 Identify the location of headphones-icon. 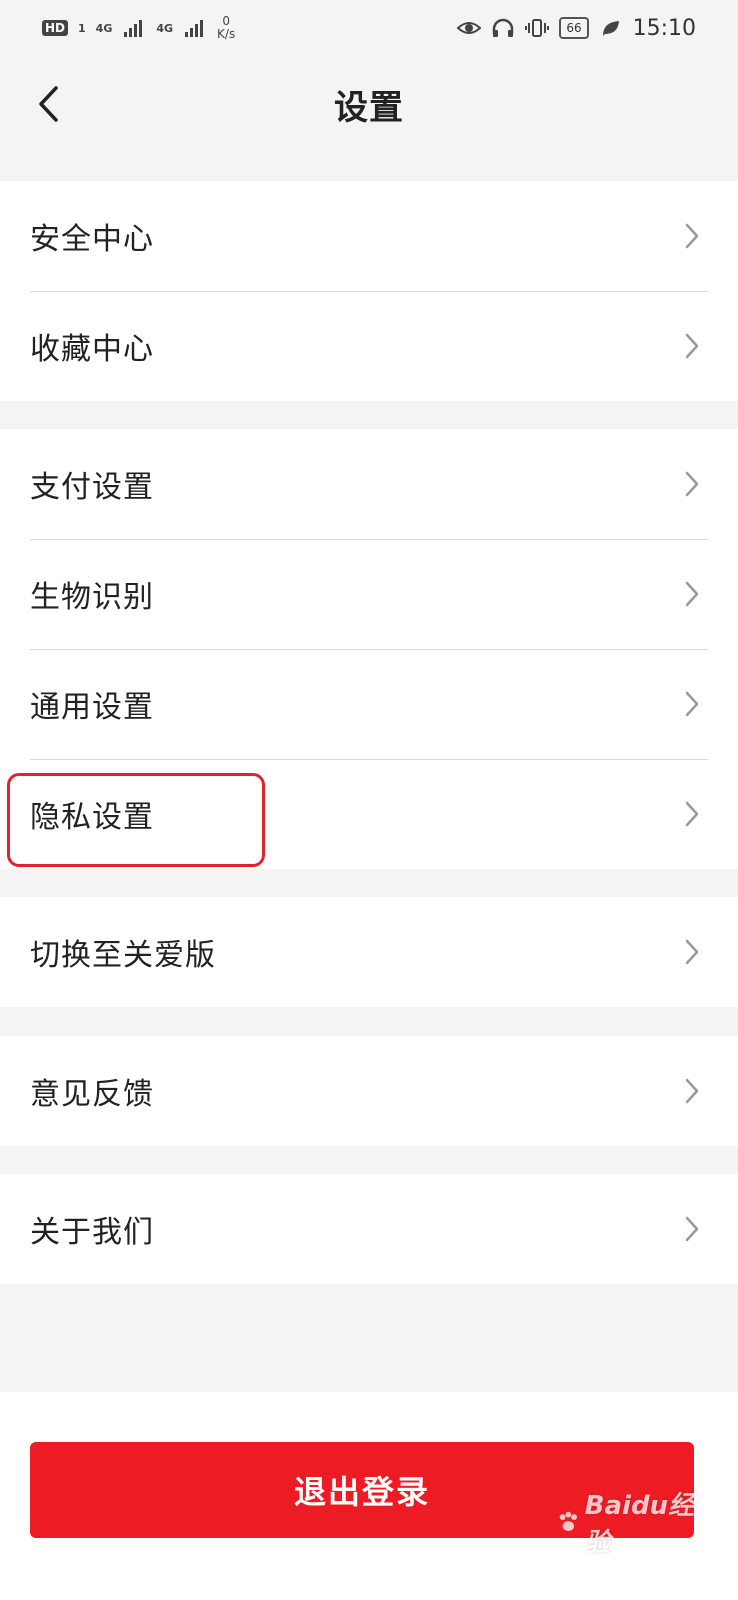
(503, 27).